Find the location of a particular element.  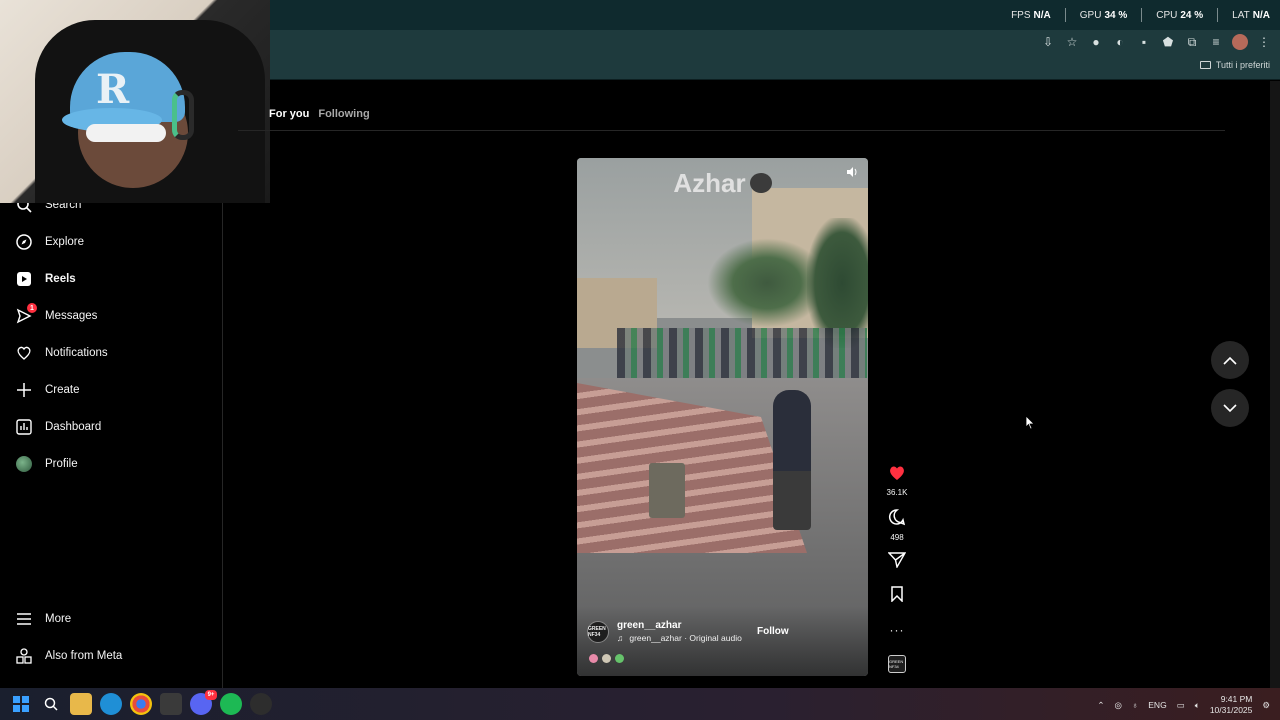

chart-icon is located at coordinates (24, 427).